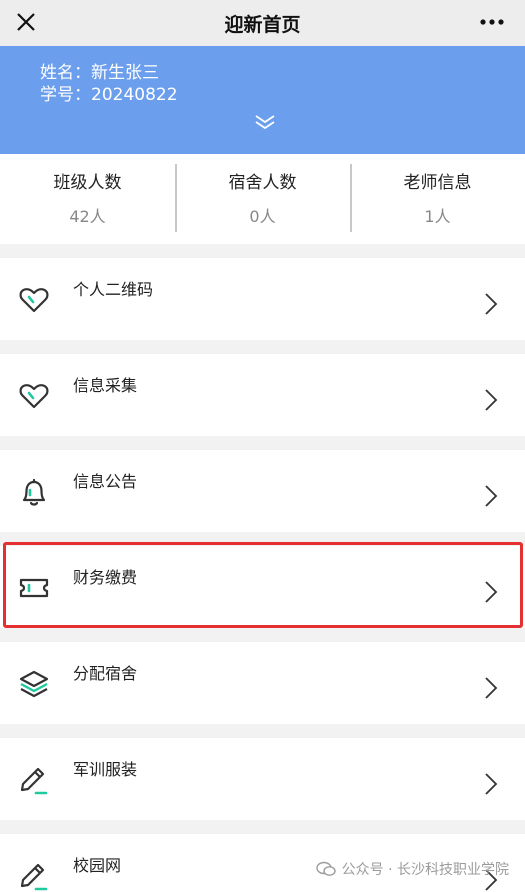 Image resolution: width=525 pixels, height=892 pixels. Describe the element at coordinates (109, 95) in the screenshot. I see `student-id: 学号：20240822` at that location.